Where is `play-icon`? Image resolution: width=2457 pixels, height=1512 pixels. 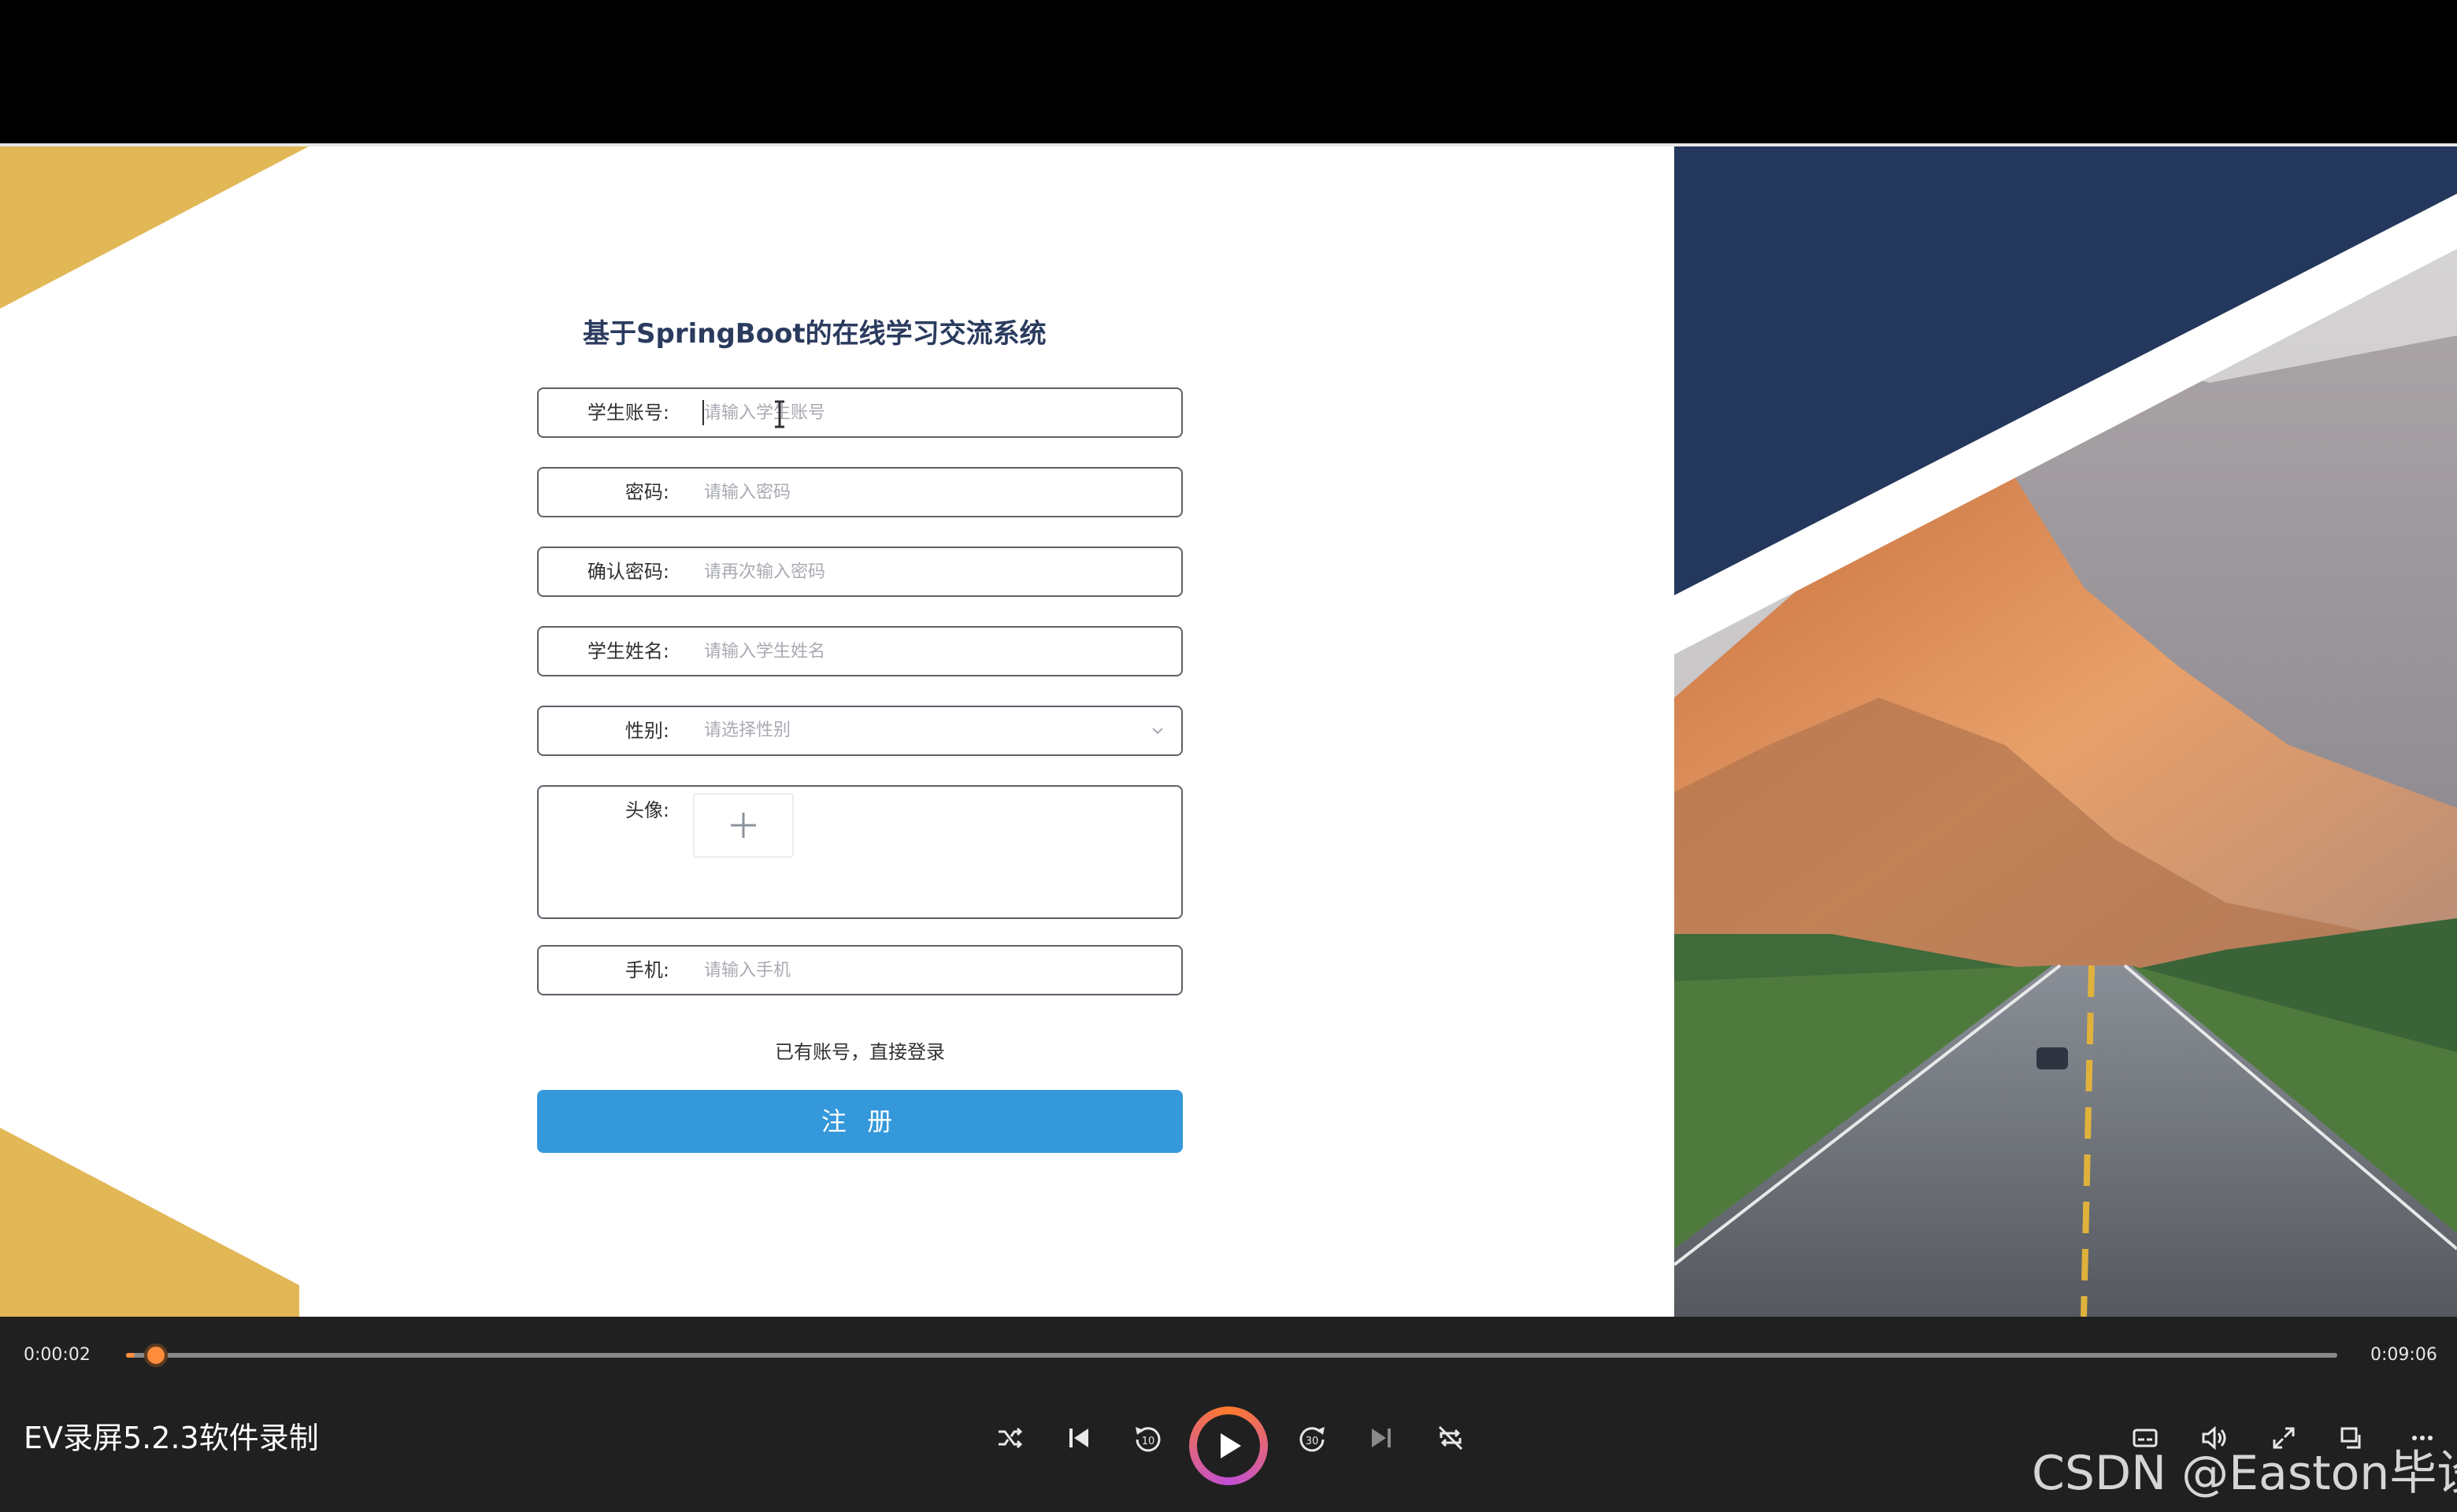 play-icon is located at coordinates (1231, 1445).